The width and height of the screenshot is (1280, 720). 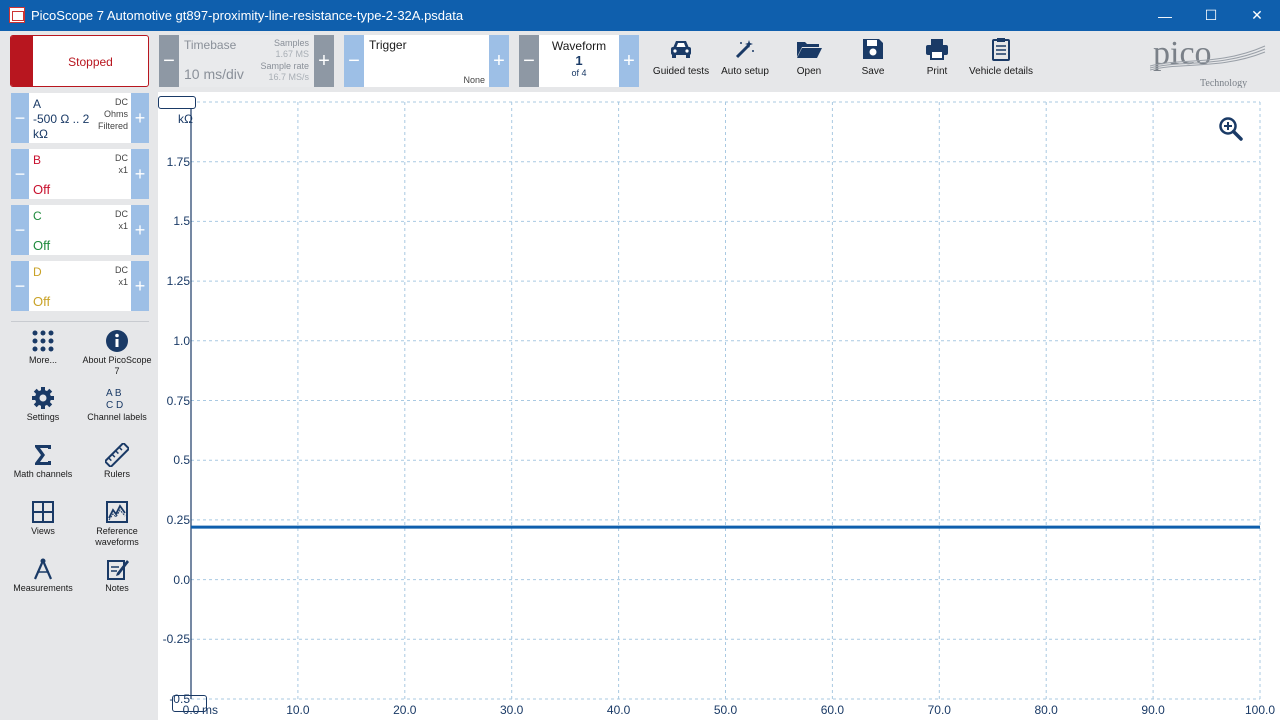 I want to click on run-stop-button: Stopped, so click(x=79, y=61).